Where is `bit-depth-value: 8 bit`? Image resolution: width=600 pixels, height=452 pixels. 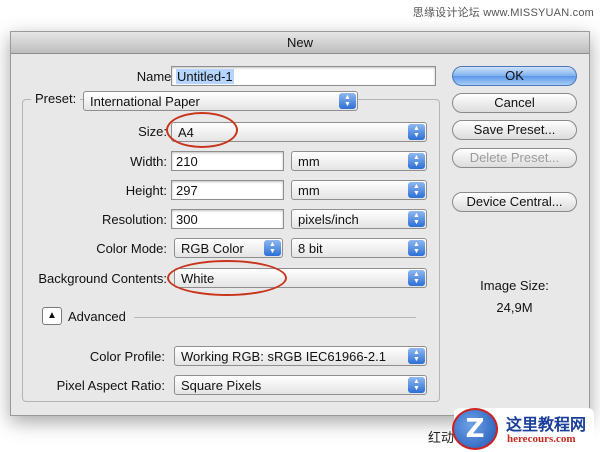
bit-depth-value: 8 bit is located at coordinates (310, 248).